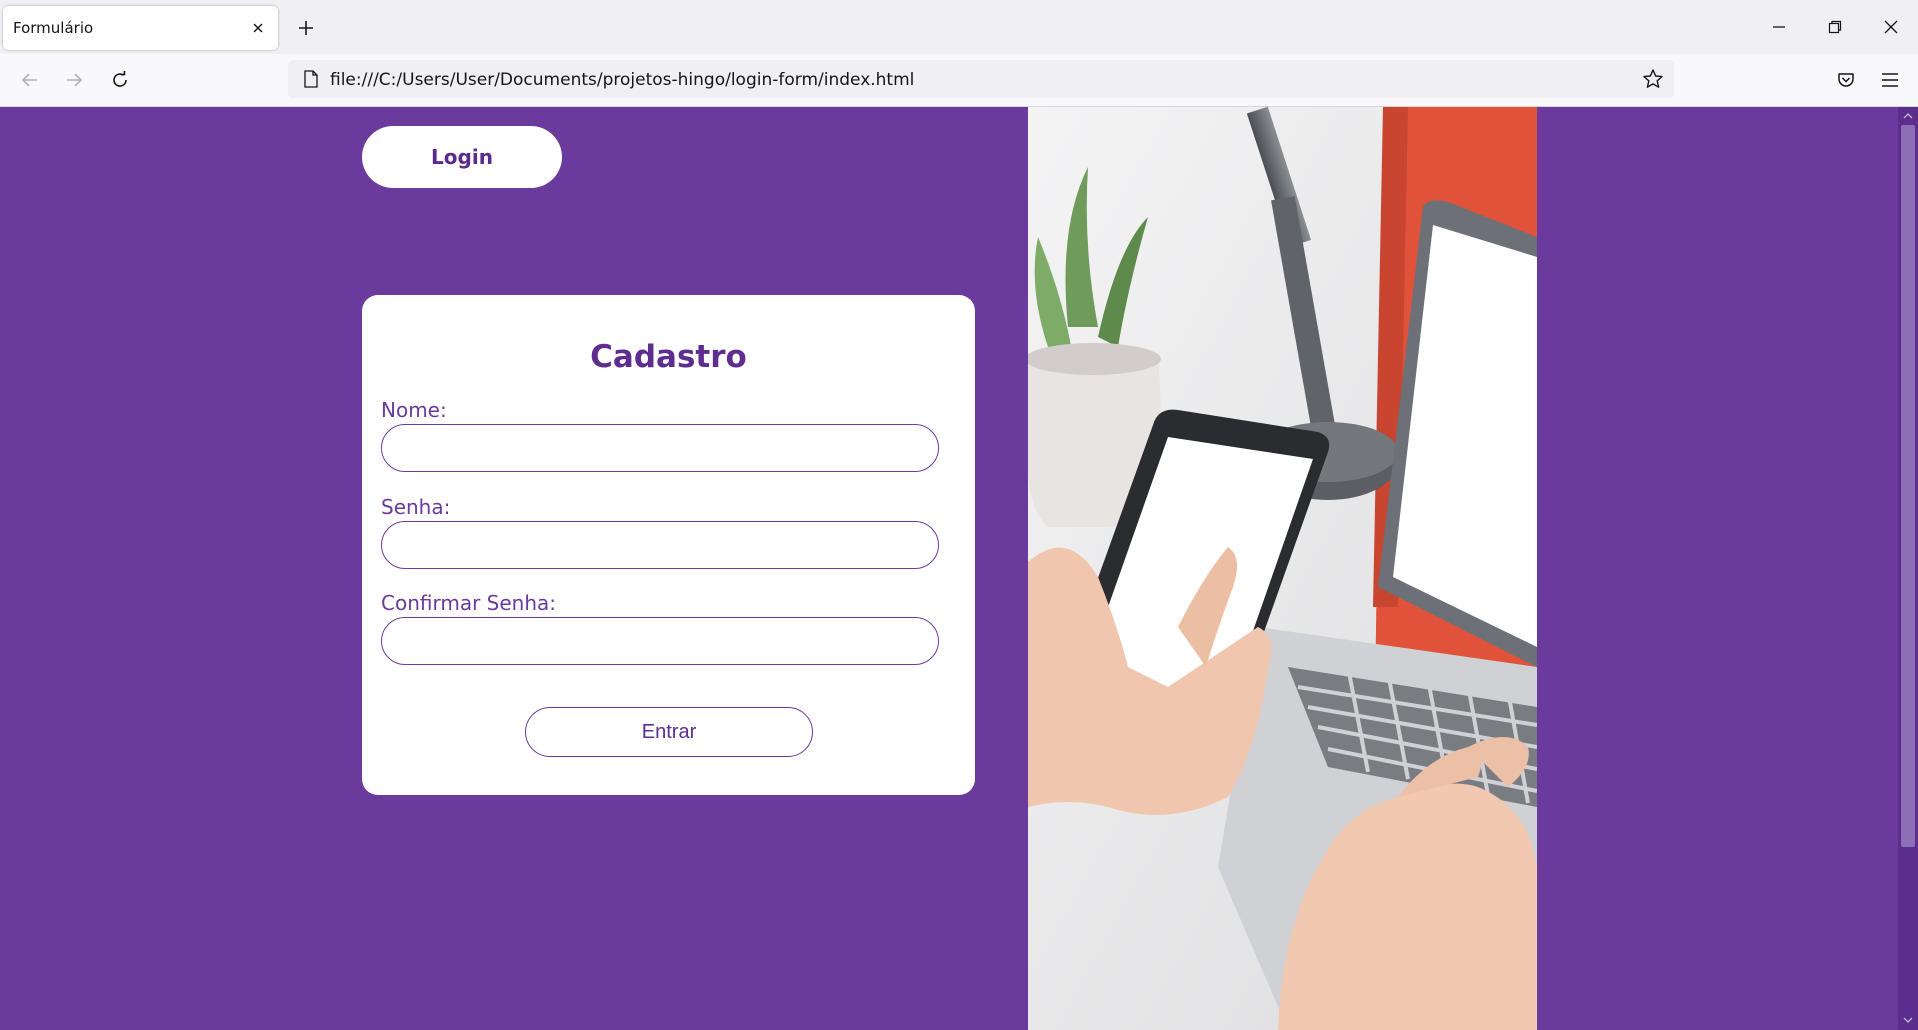  What do you see at coordinates (1908, 1020) in the screenshot?
I see `scroll-down-icon` at bounding box center [1908, 1020].